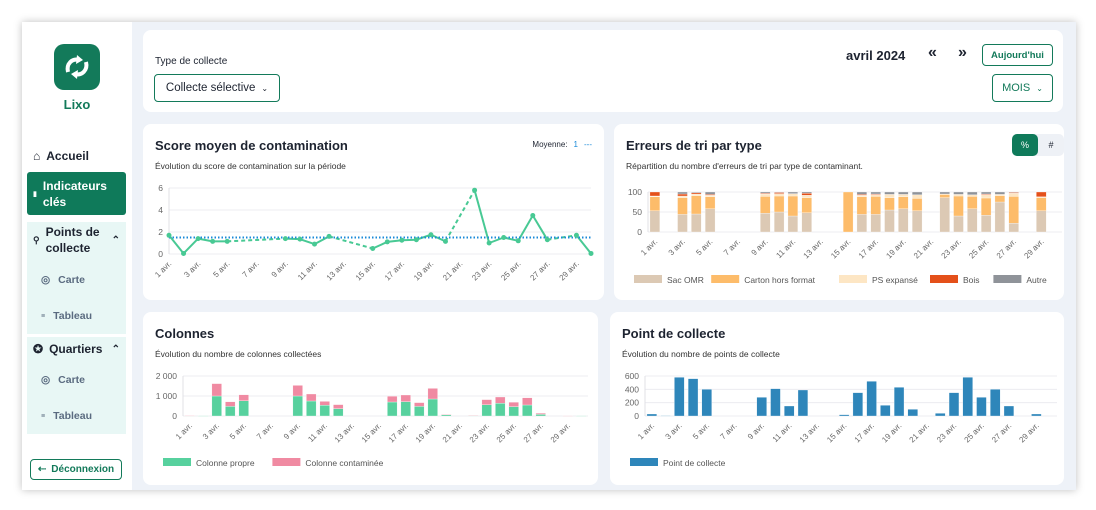 Image resolution: width=1096 pixels, height=510 pixels. I want to click on logout-button: ⇠ Déconnexion, so click(76, 469).